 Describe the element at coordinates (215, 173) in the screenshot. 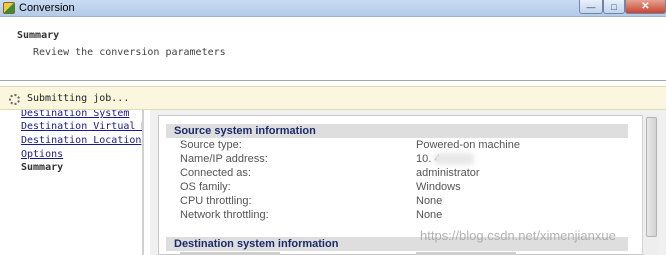

I see `connected-as-label: Connected as:` at that location.